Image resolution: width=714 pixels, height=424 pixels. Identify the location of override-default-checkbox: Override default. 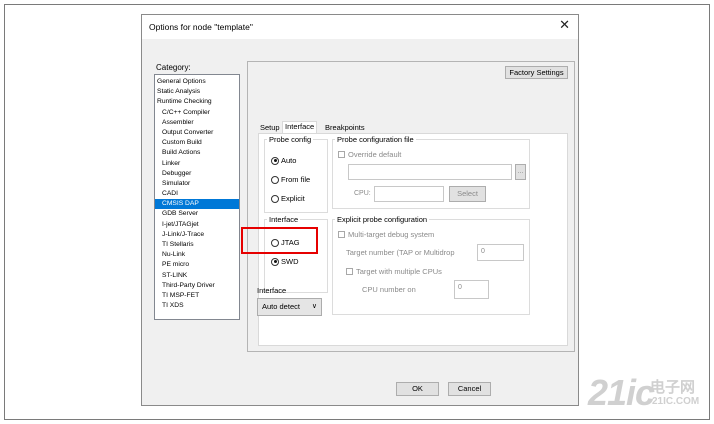
(369, 154).